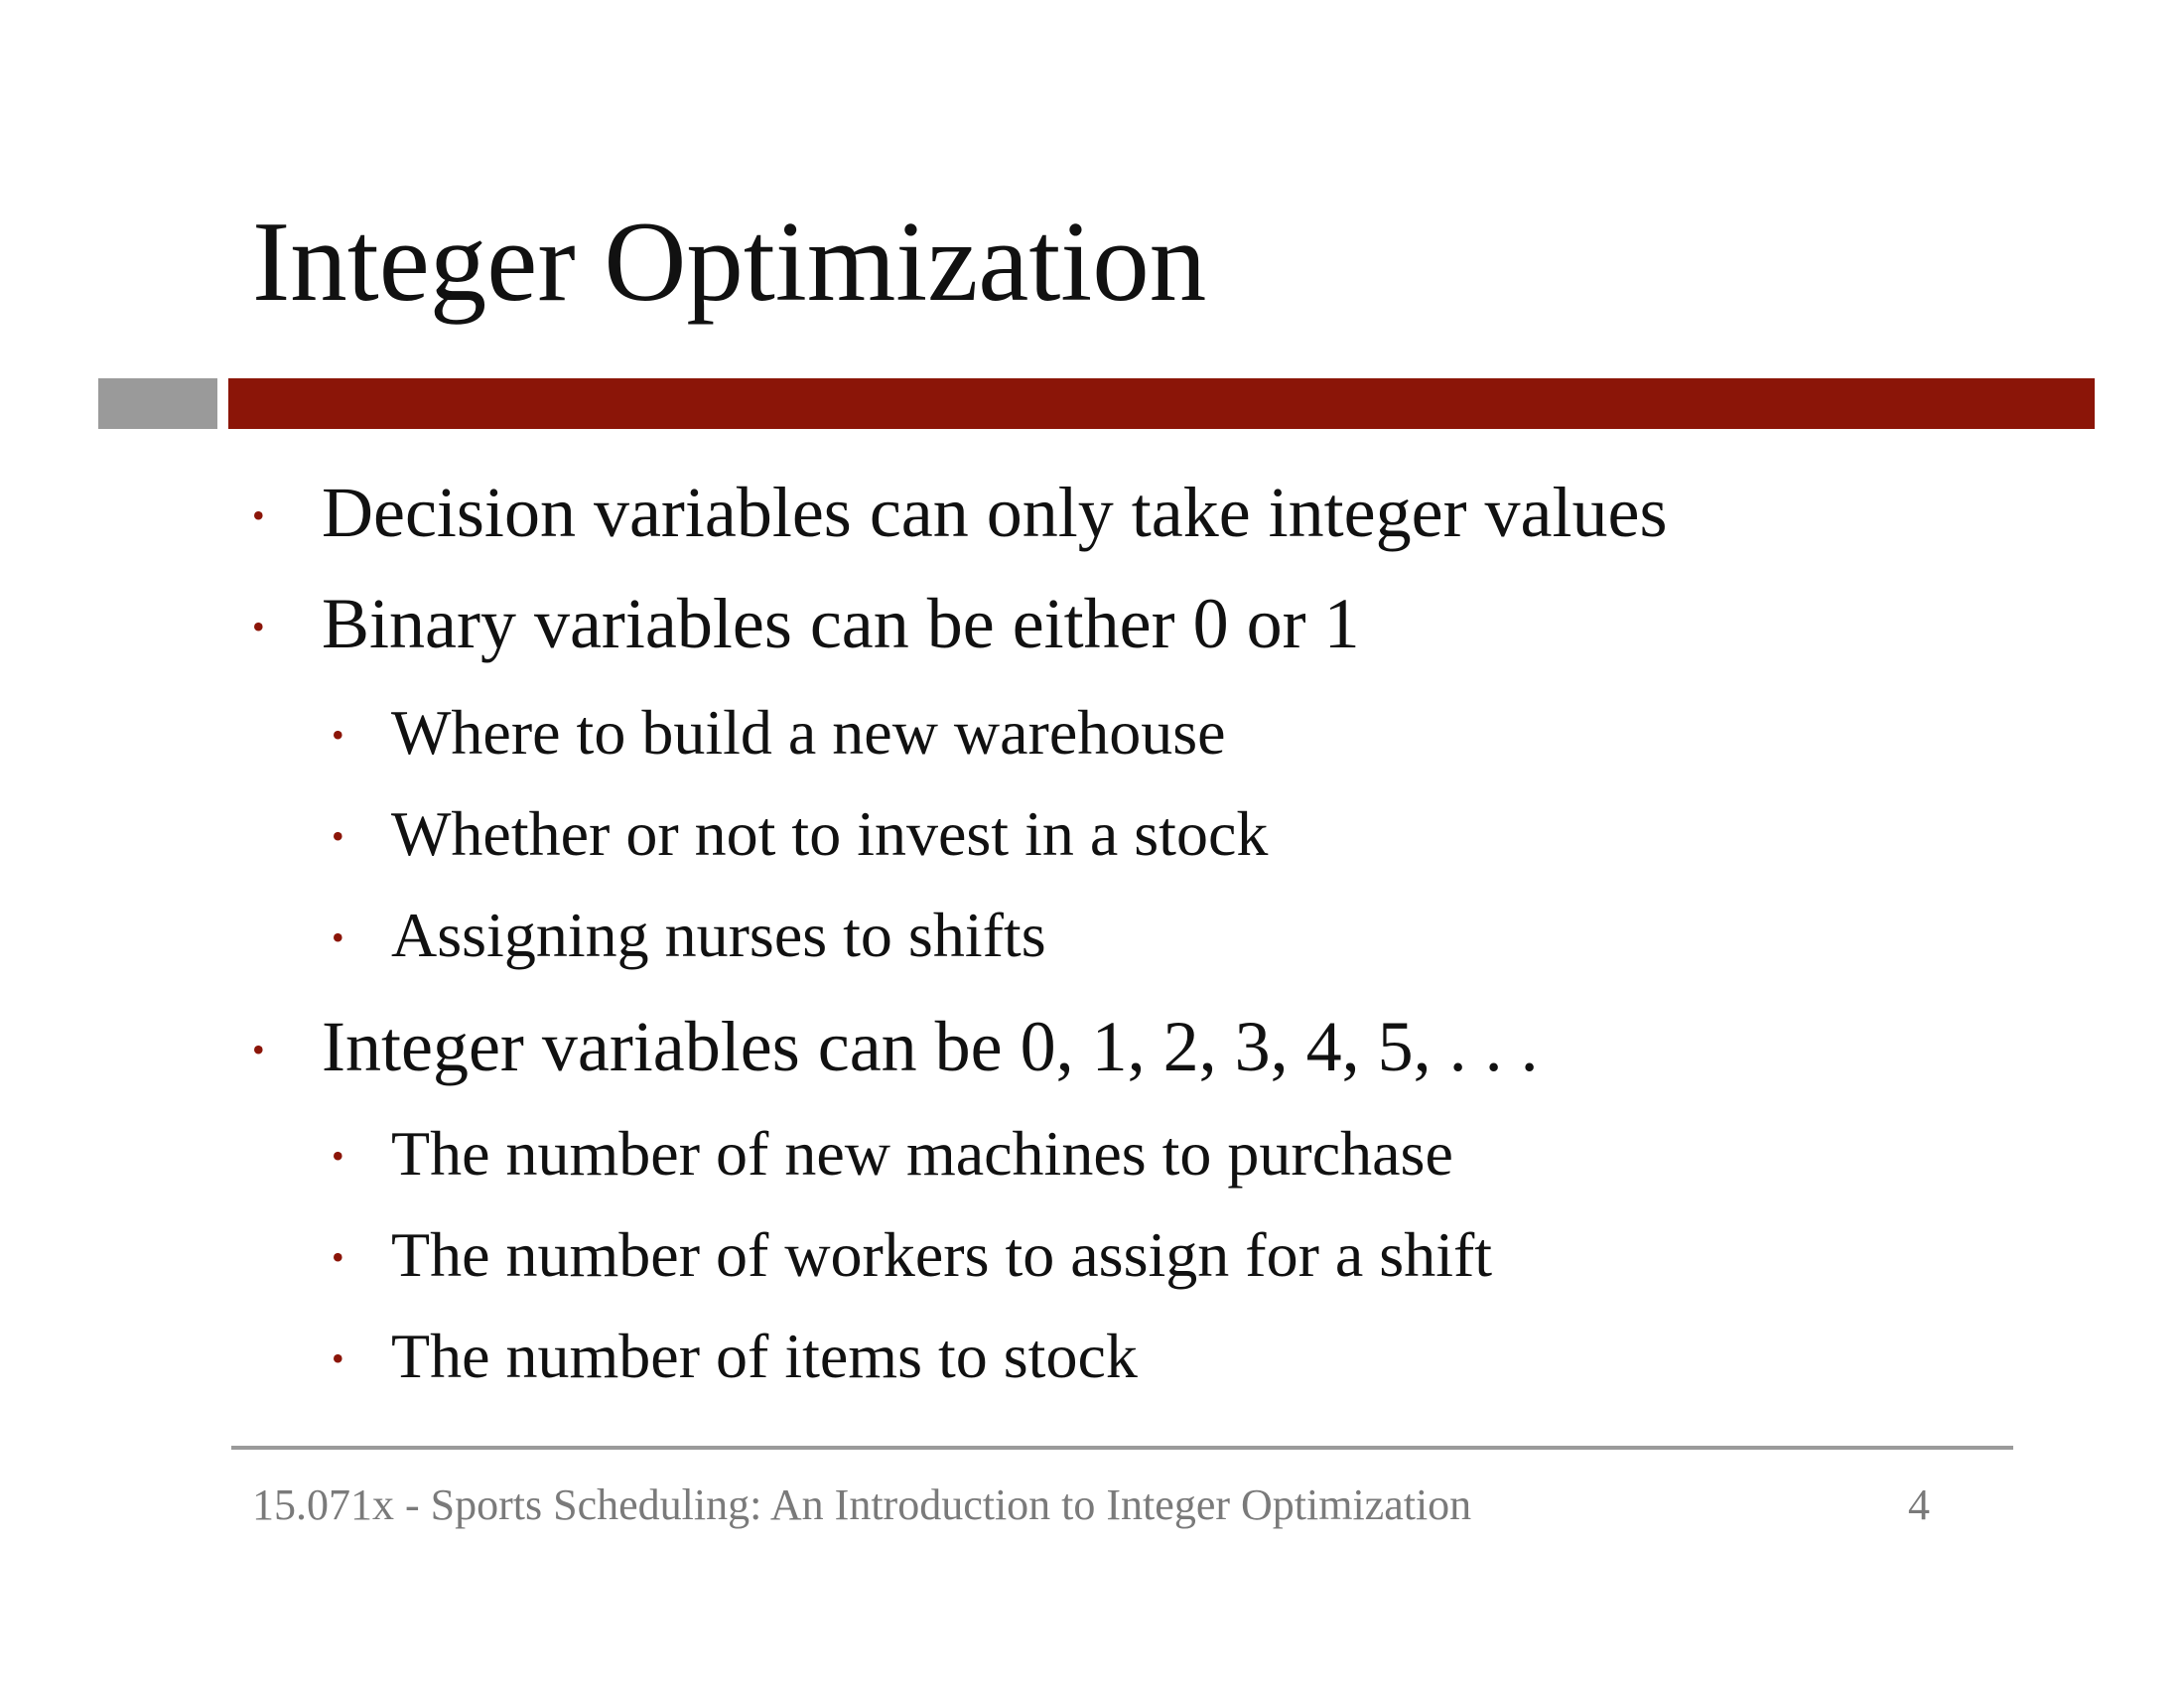 This screenshot has width=2184, height=1688. What do you see at coordinates (157, 403) in the screenshot?
I see `title-accent-bar-gray` at bounding box center [157, 403].